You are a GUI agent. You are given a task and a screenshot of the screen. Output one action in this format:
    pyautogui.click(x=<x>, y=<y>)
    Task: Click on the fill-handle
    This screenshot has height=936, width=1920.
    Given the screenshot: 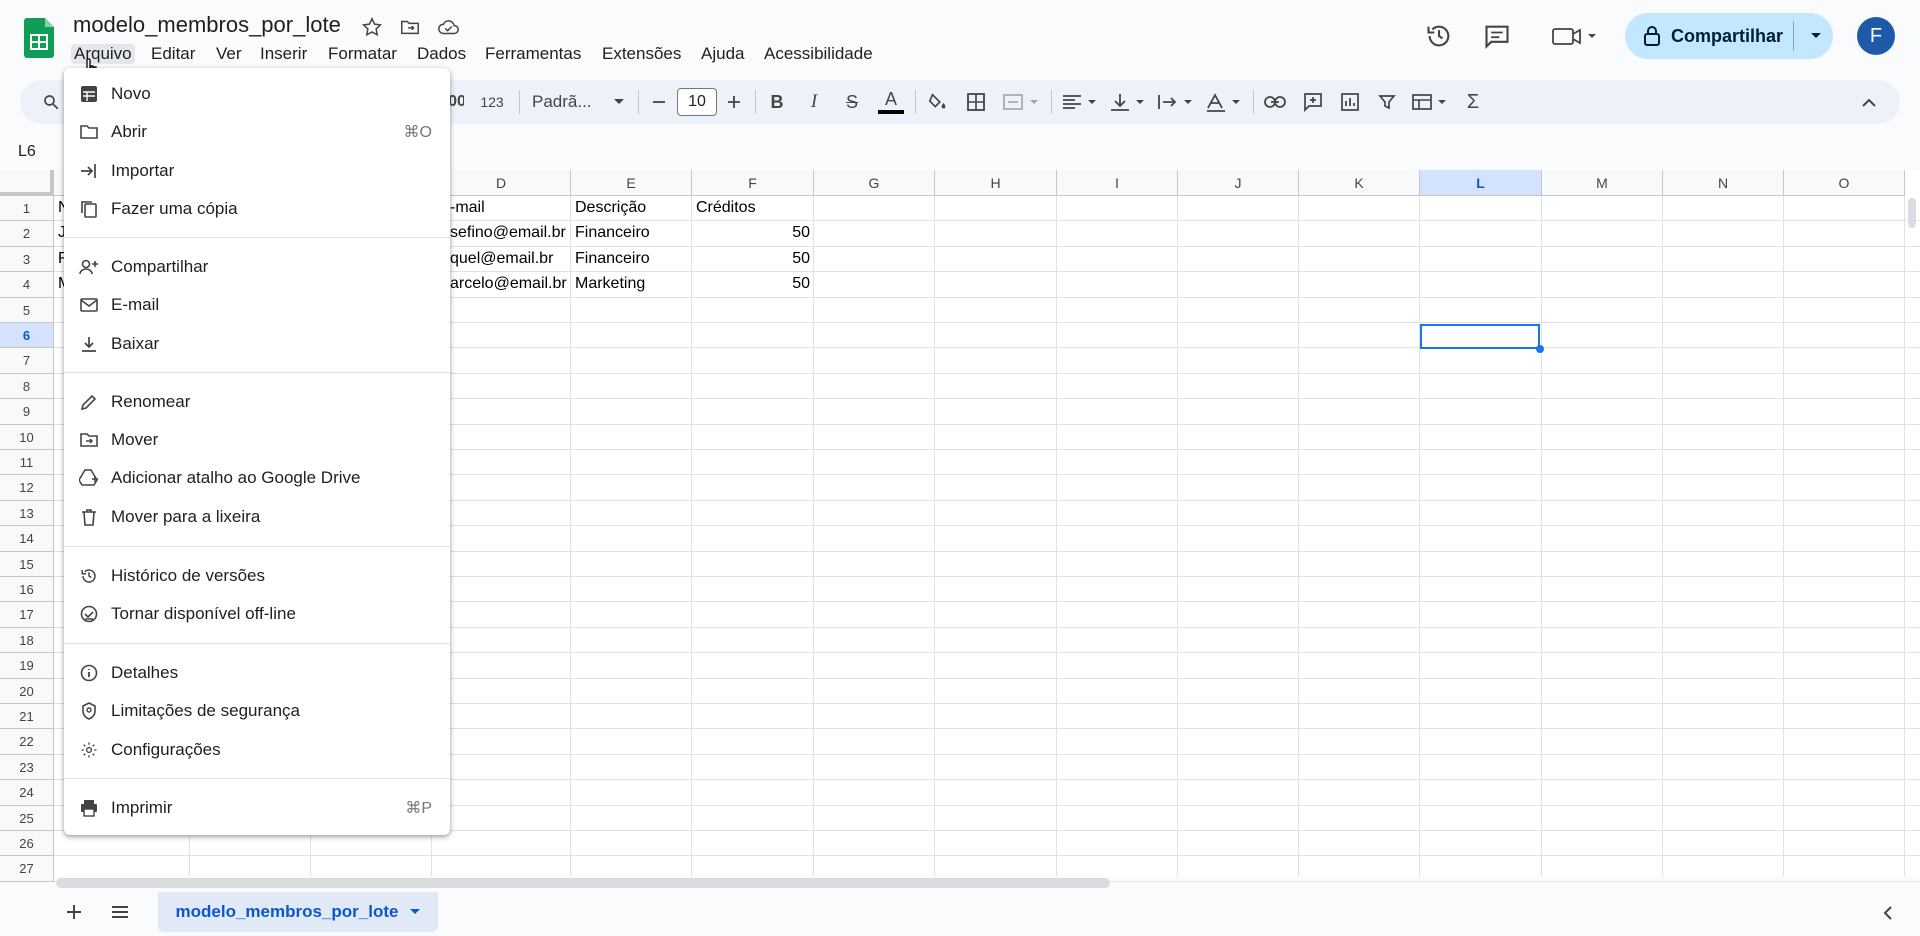 What is the action you would take?
    pyautogui.click(x=1540, y=349)
    